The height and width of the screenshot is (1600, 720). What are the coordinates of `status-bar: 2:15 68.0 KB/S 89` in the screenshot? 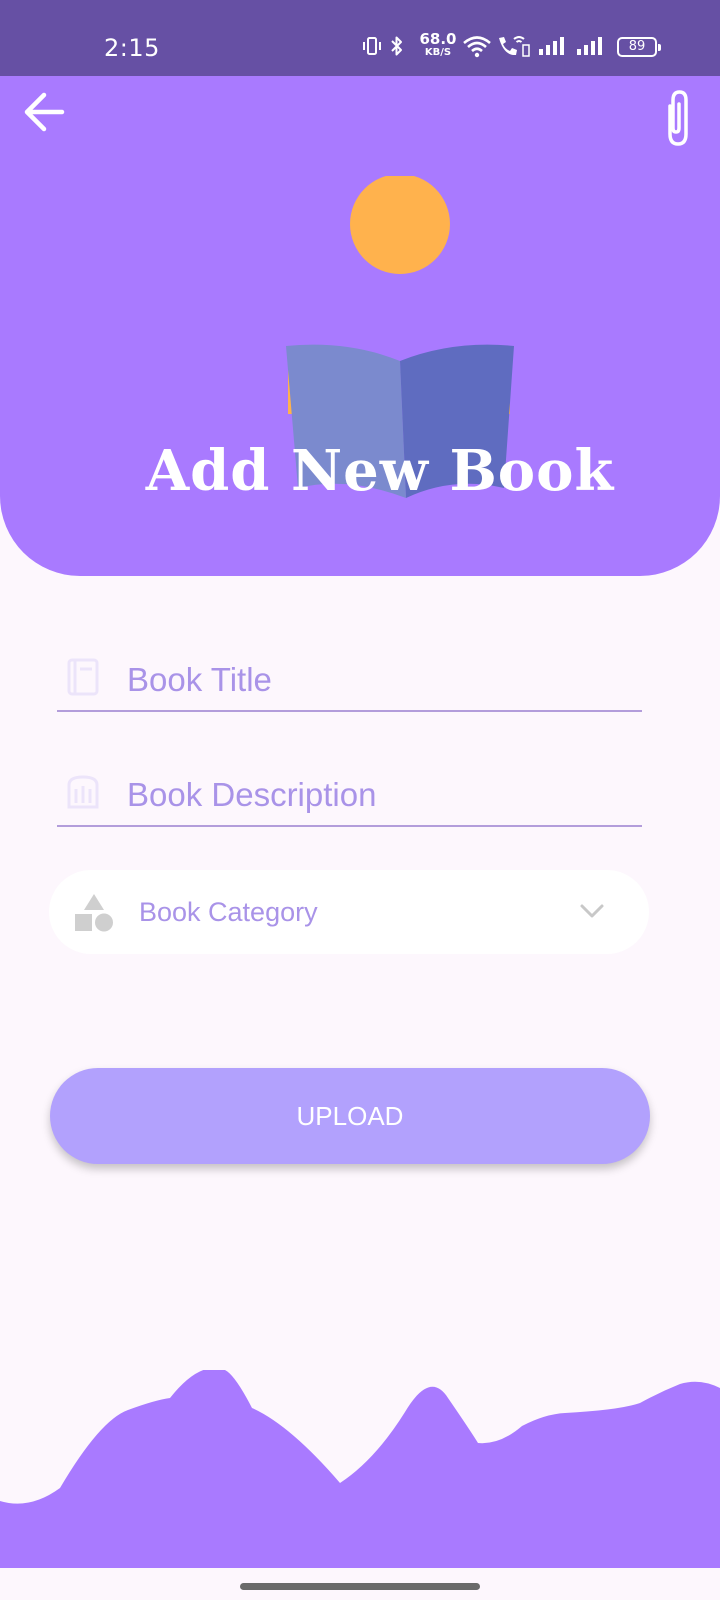 It's located at (360, 38).